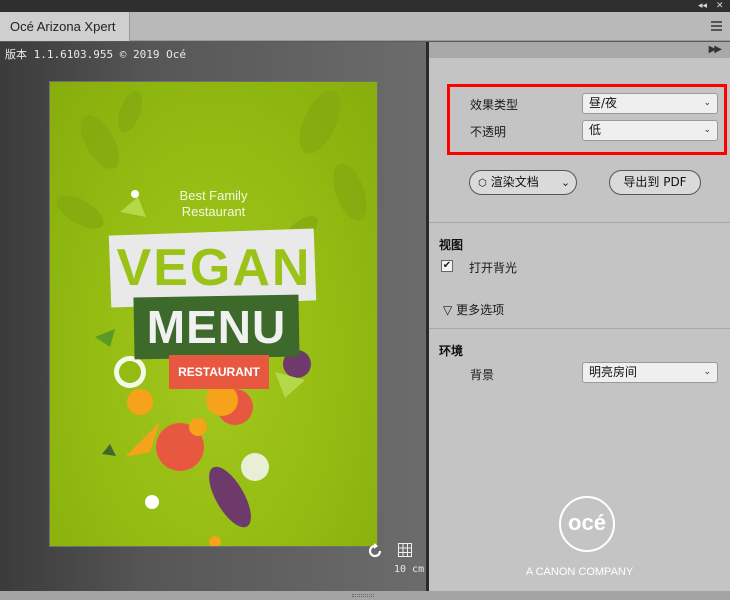 The image size is (730, 600). I want to click on oce-logo: océ, so click(587, 524).